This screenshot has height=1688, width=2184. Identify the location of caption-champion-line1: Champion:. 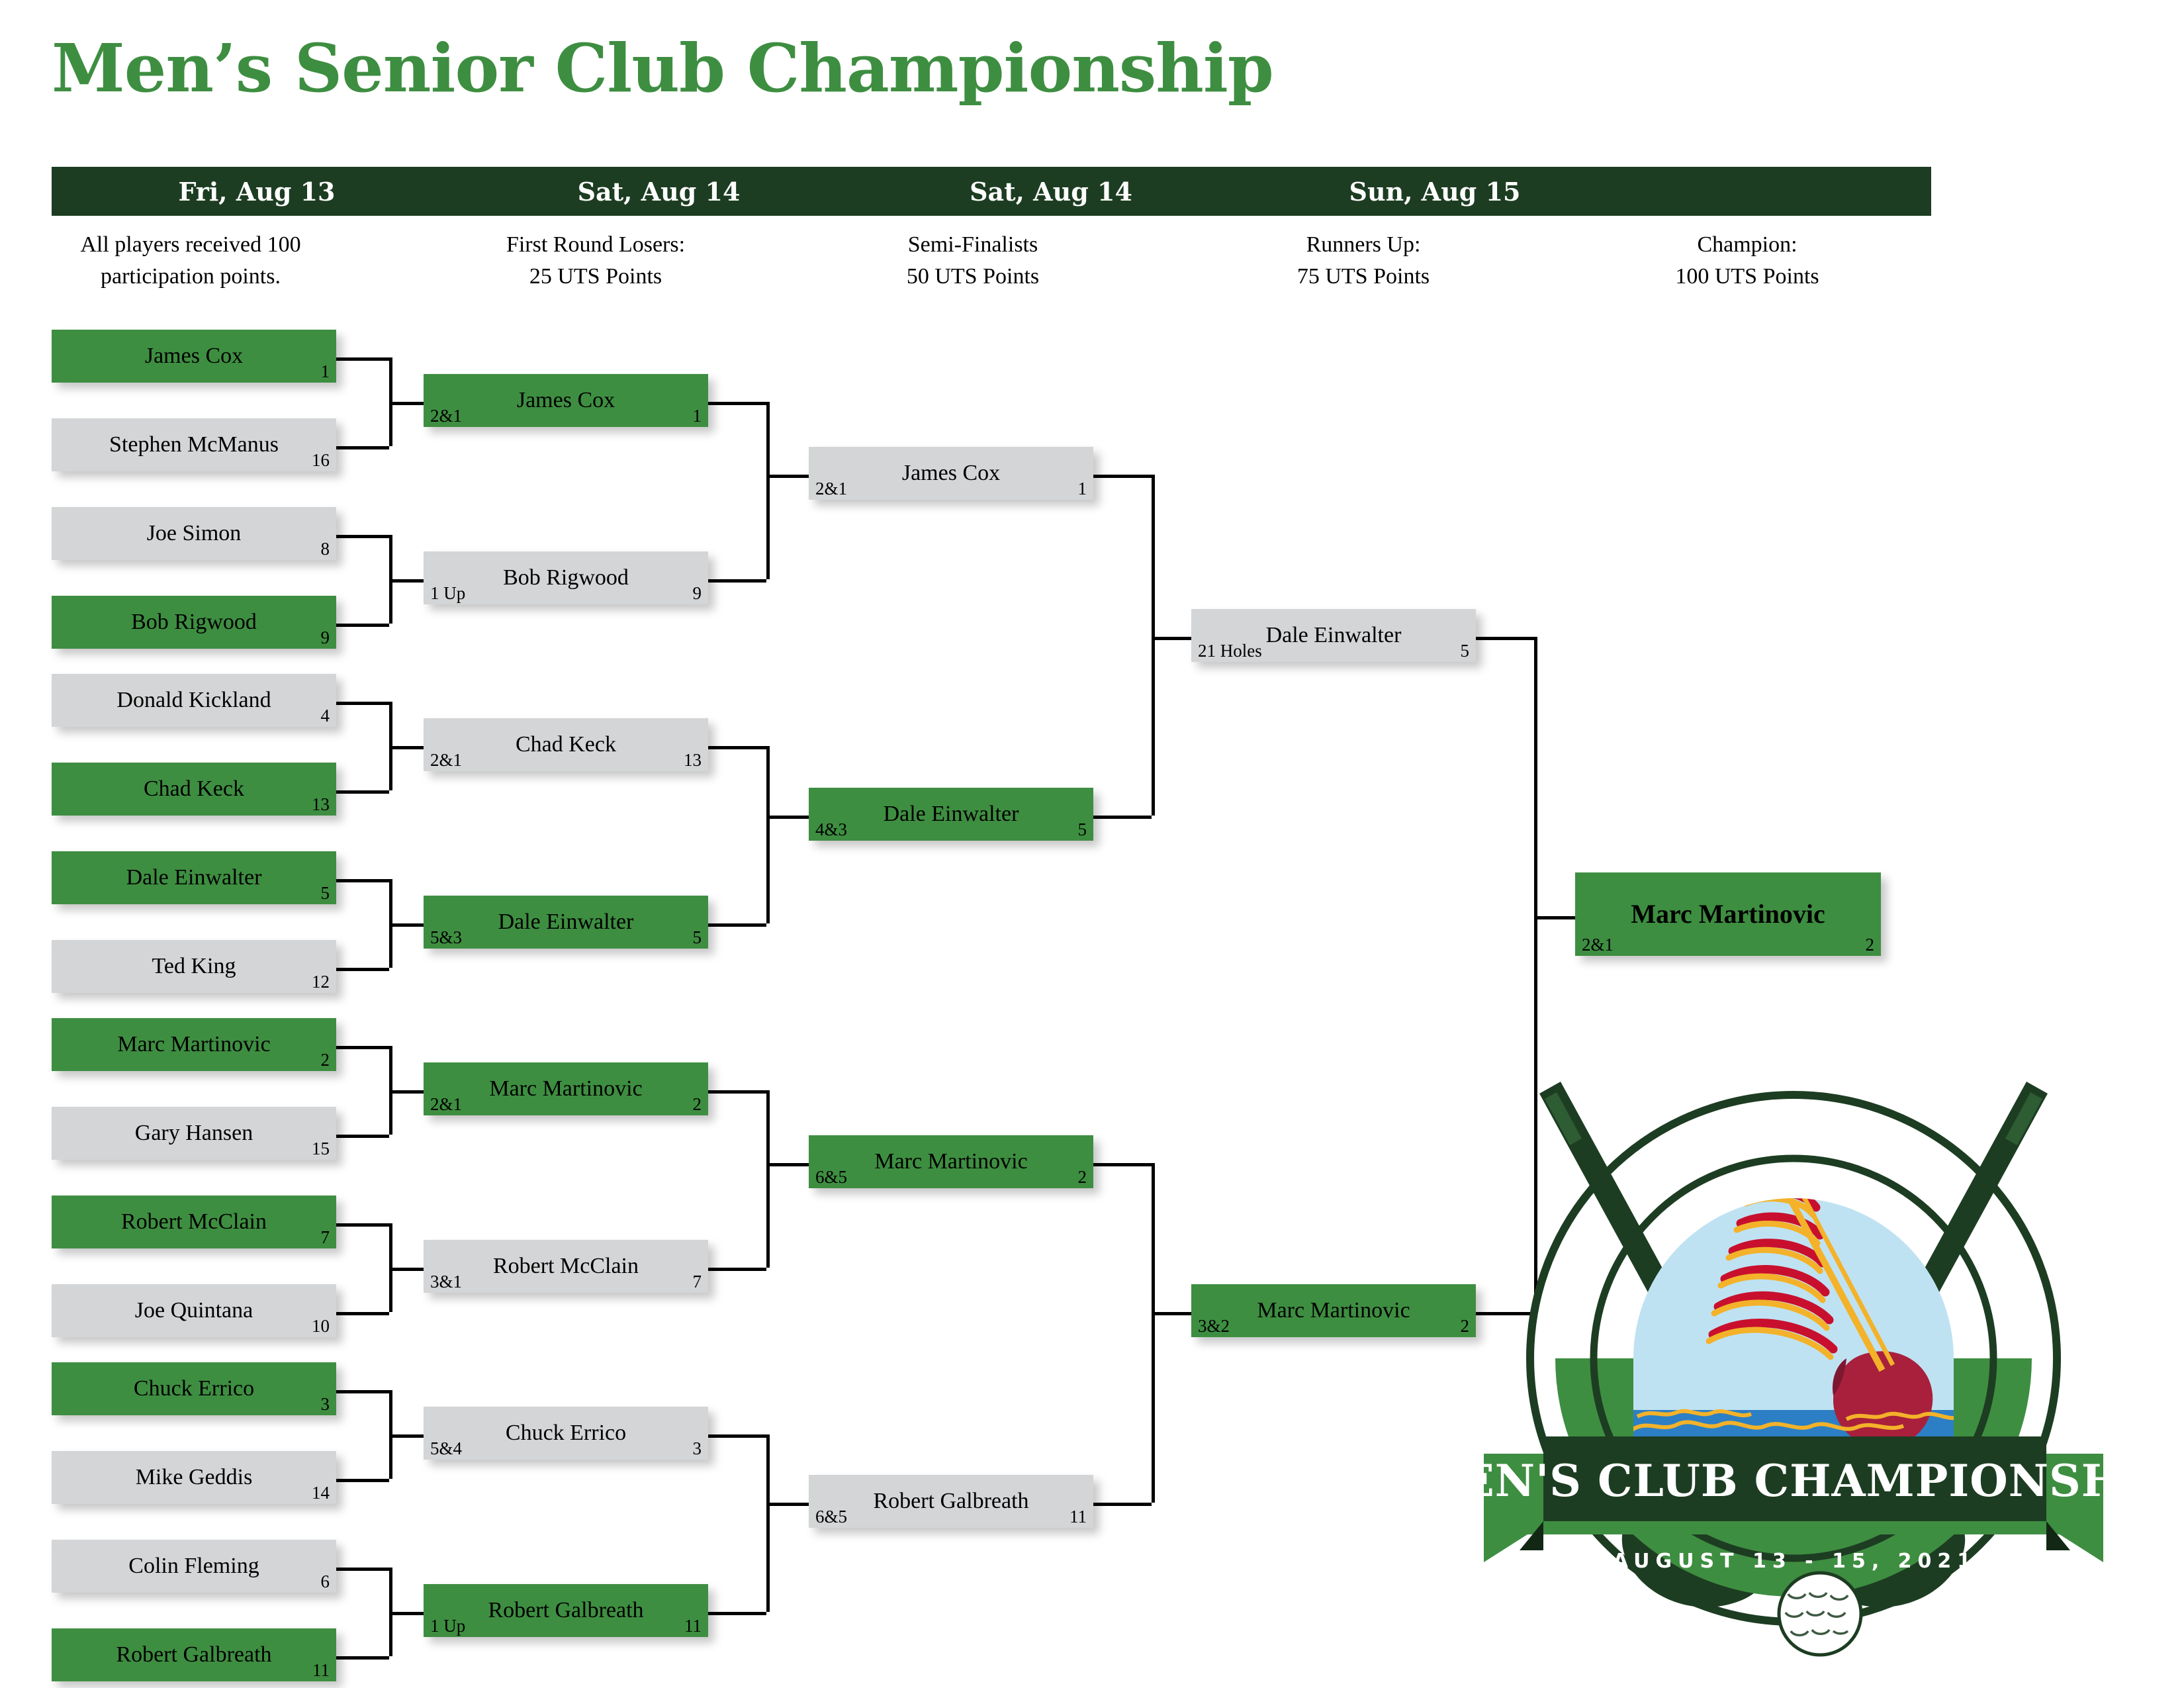
(1747, 244).